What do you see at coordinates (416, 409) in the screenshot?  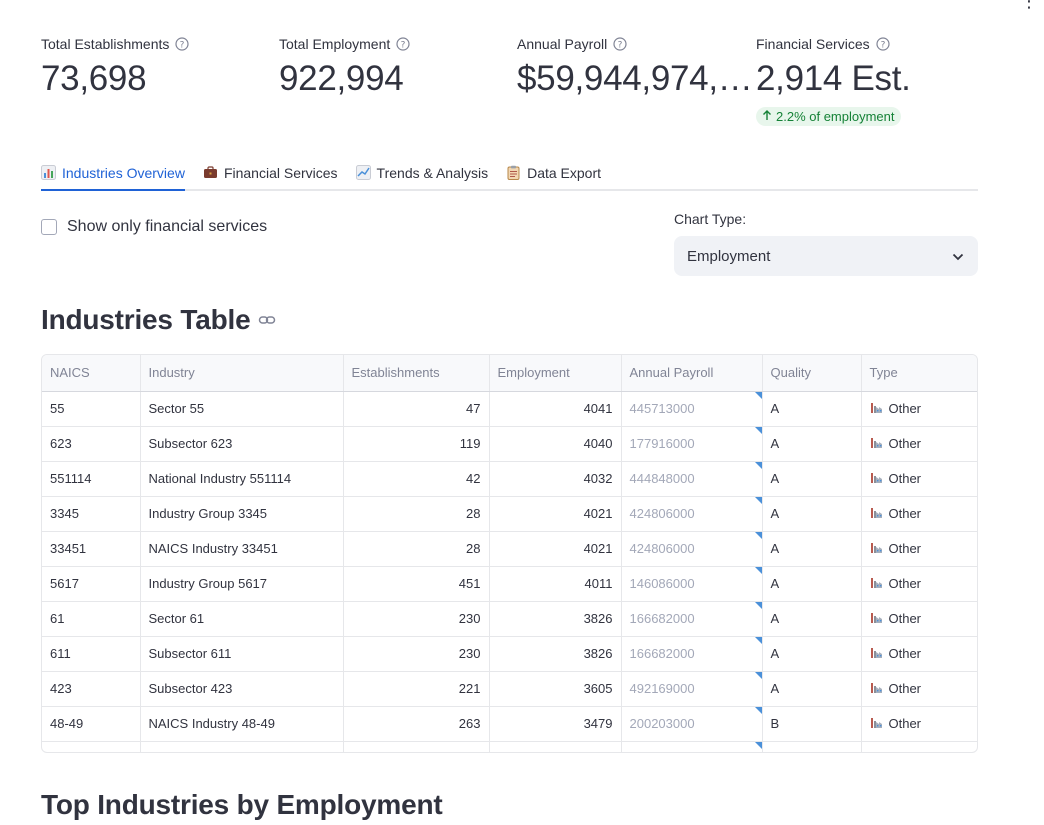 I see `table-cell: 47` at bounding box center [416, 409].